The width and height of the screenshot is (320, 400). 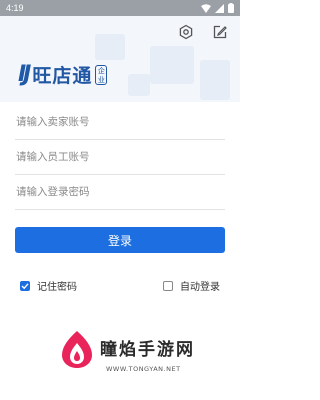 I want to click on remember-password-checkbox, so click(x=25, y=285).